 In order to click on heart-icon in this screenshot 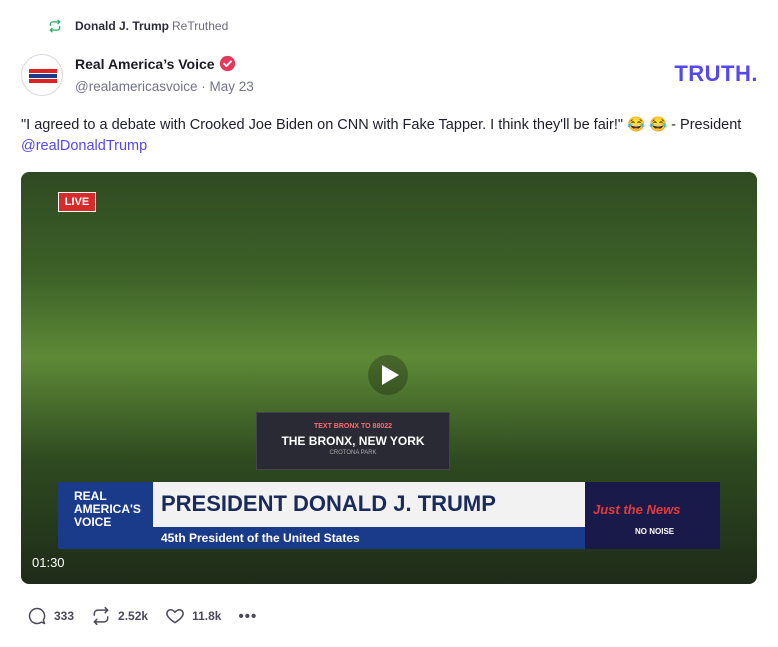, I will do `click(175, 616)`.